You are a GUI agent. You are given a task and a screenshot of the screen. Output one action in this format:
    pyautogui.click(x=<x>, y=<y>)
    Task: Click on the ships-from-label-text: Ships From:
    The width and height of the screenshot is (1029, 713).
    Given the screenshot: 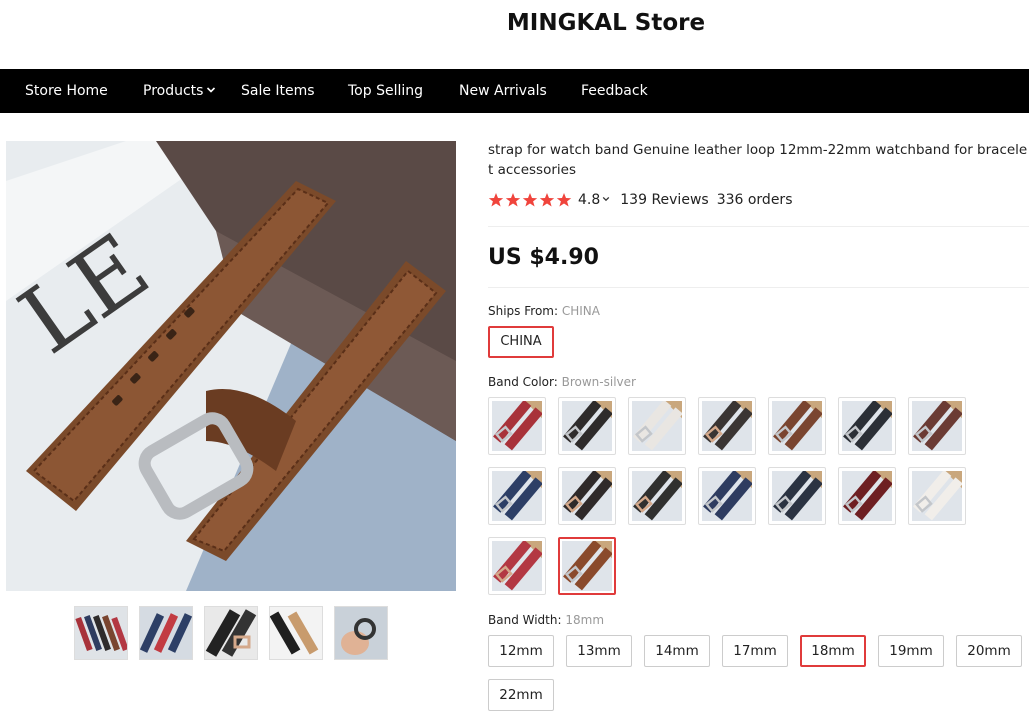 What is the action you would take?
    pyautogui.click(x=523, y=311)
    